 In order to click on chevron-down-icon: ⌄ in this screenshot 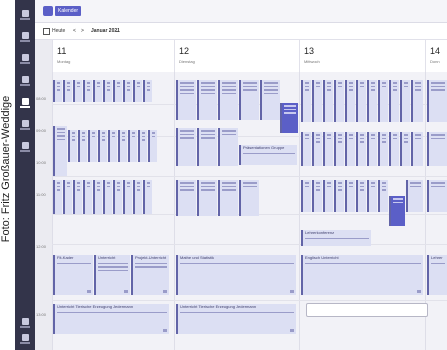, I will do `click(117, 31)`.